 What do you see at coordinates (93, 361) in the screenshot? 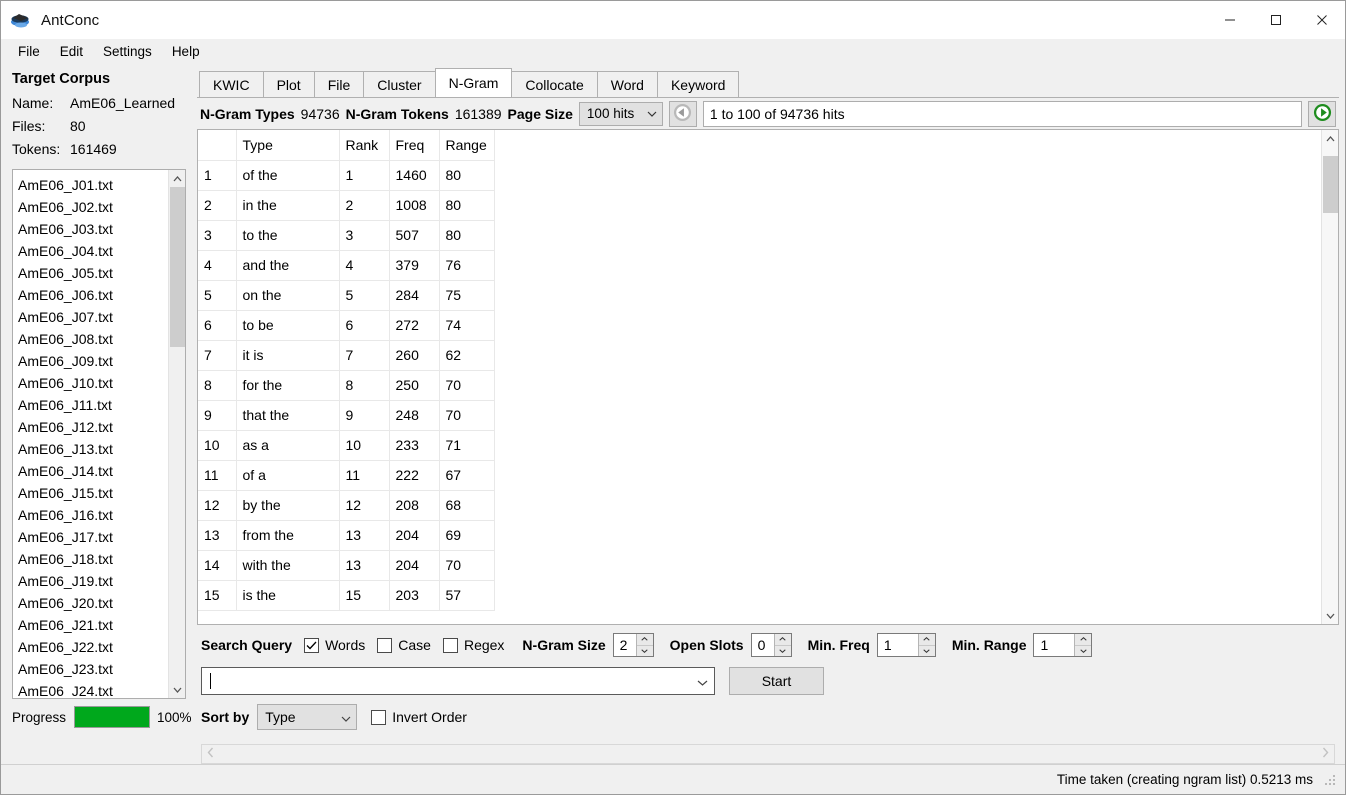
I see `file-list-item: AmE06_J09.txt` at bounding box center [93, 361].